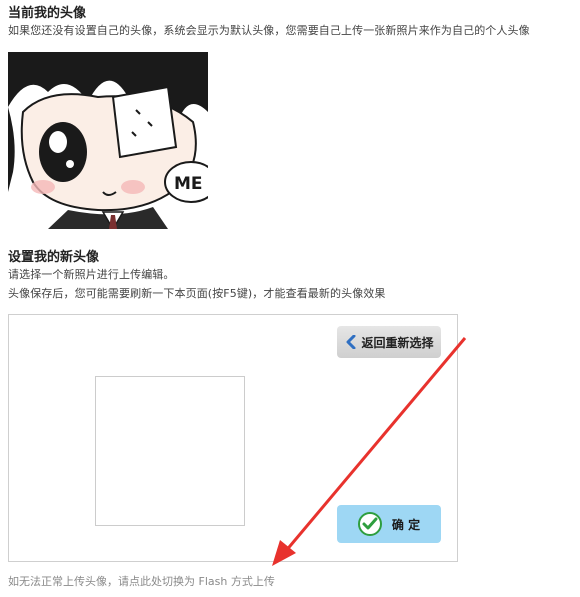  Describe the element at coordinates (188, 184) in the screenshot. I see `speech-bubble-text: ME` at that location.